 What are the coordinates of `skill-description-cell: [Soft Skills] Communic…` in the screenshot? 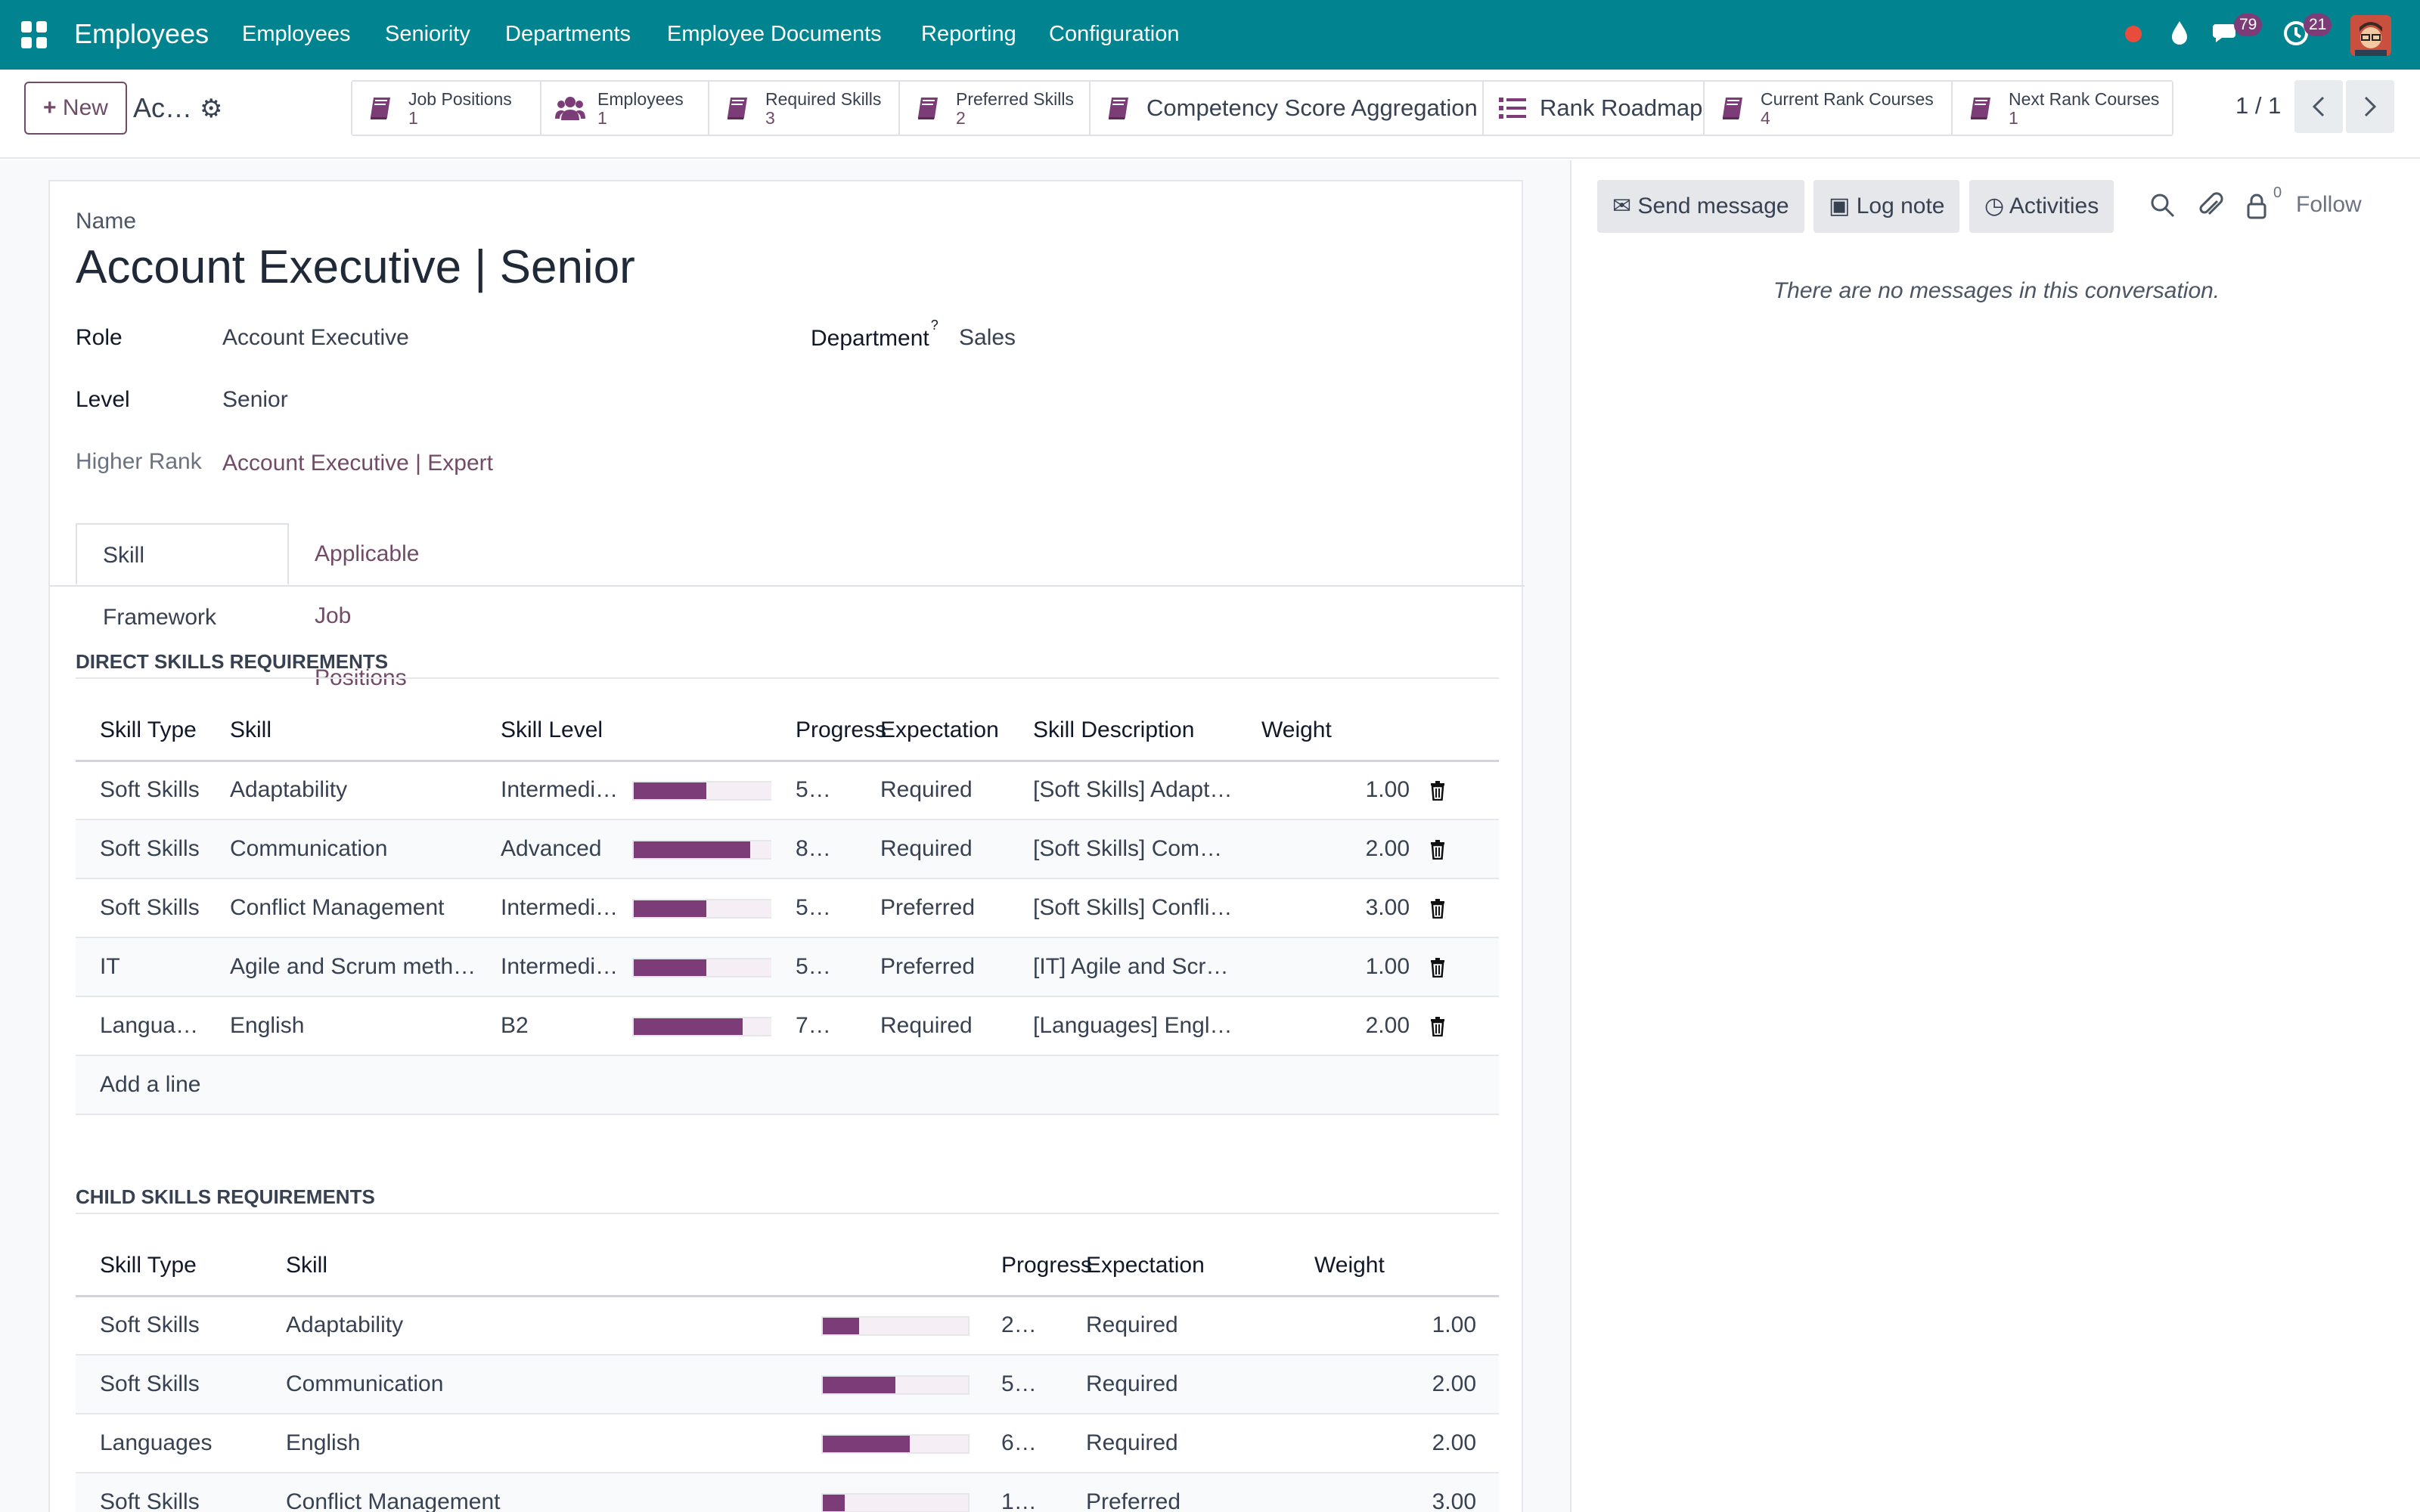 It's located at (1123, 849).